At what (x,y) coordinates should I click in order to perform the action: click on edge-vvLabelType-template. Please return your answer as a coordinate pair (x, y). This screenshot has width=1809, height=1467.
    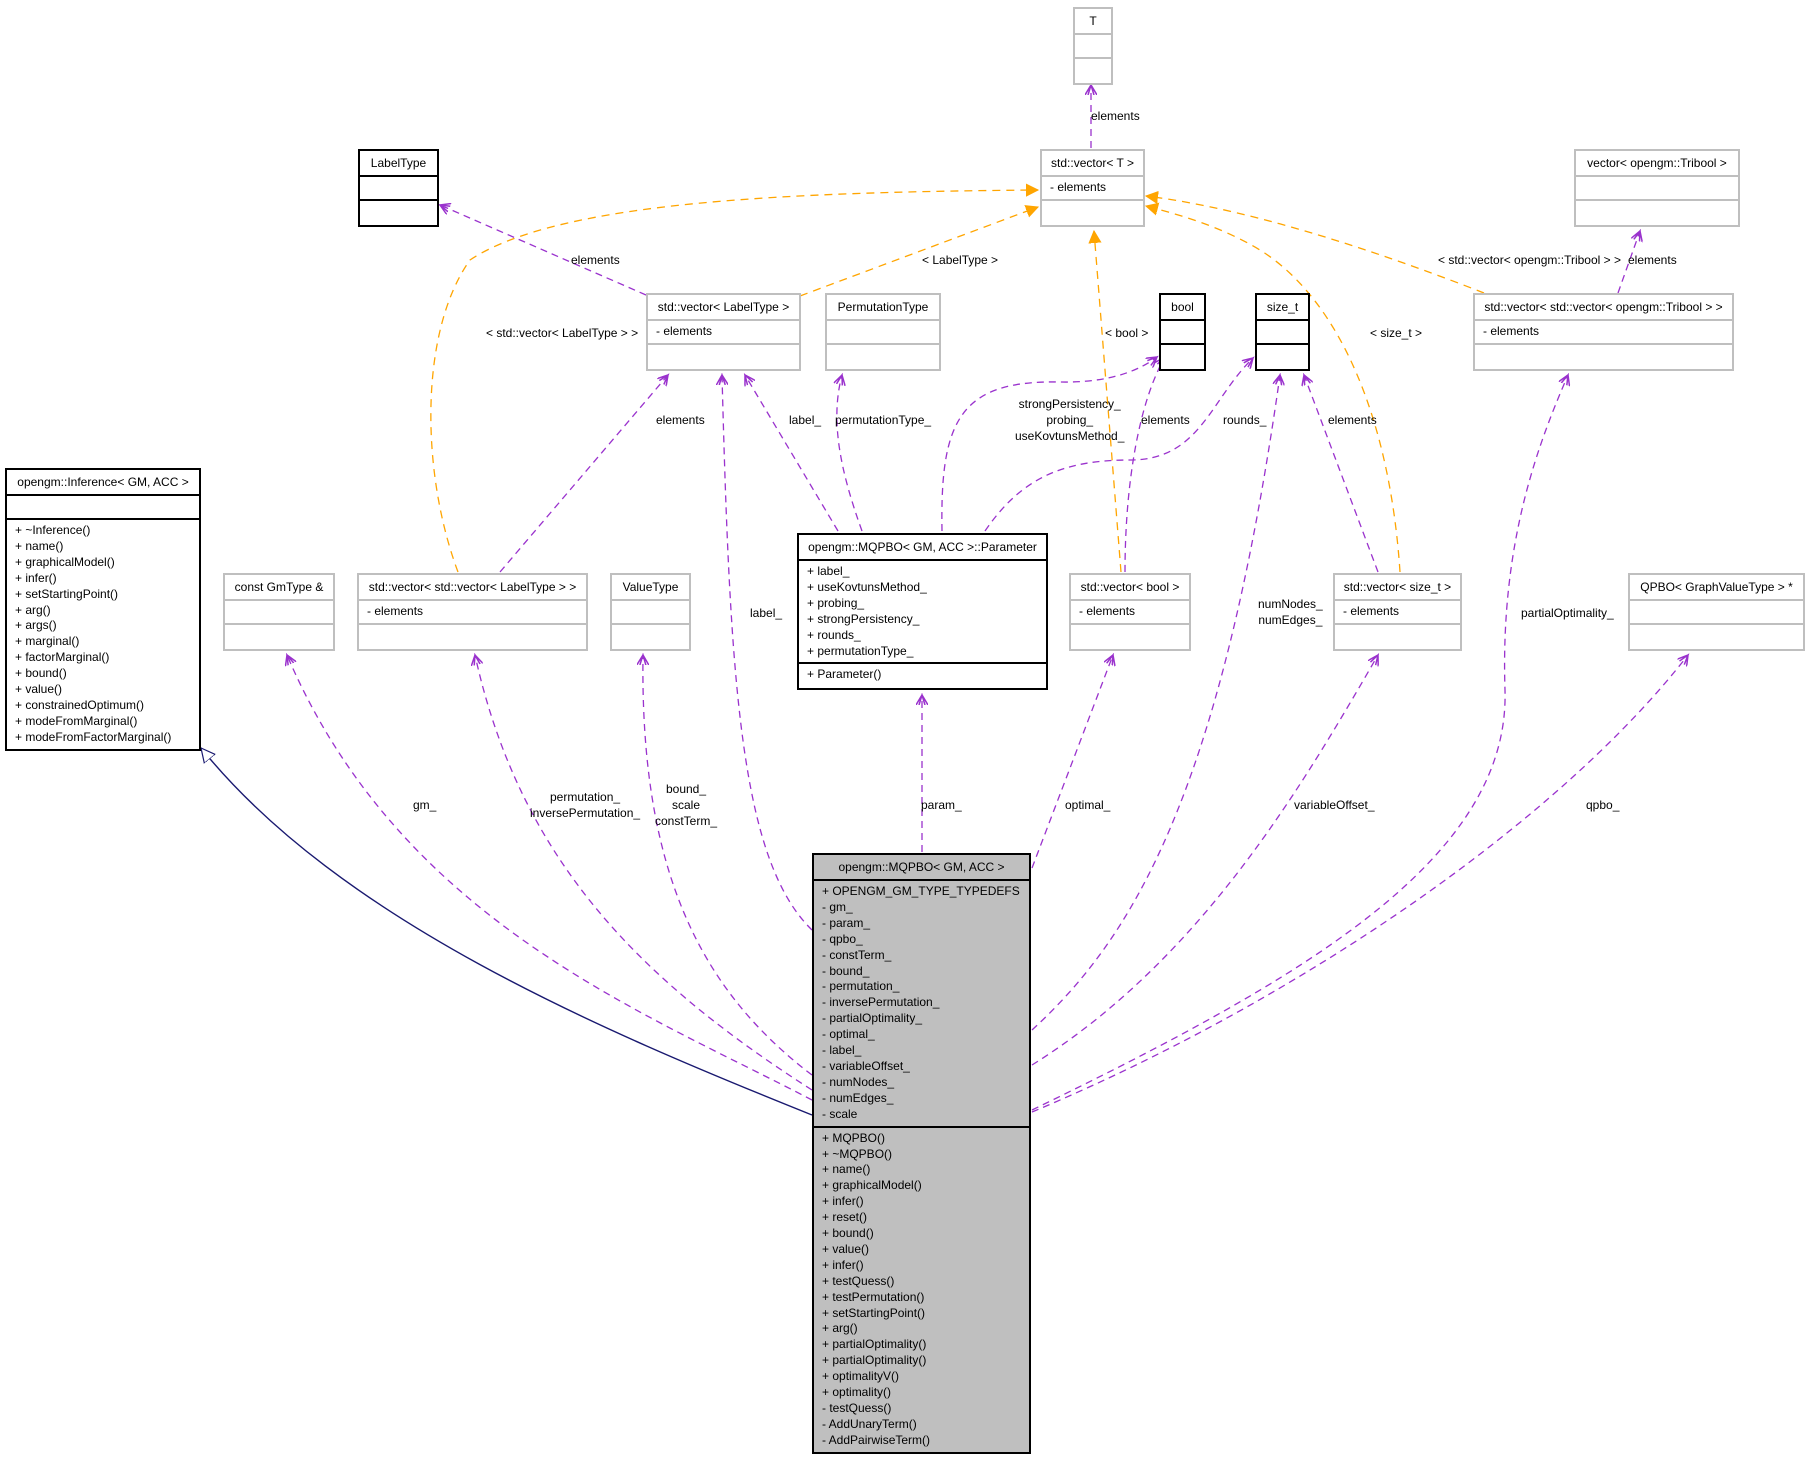
    Looking at the image, I should click on (734, 381).